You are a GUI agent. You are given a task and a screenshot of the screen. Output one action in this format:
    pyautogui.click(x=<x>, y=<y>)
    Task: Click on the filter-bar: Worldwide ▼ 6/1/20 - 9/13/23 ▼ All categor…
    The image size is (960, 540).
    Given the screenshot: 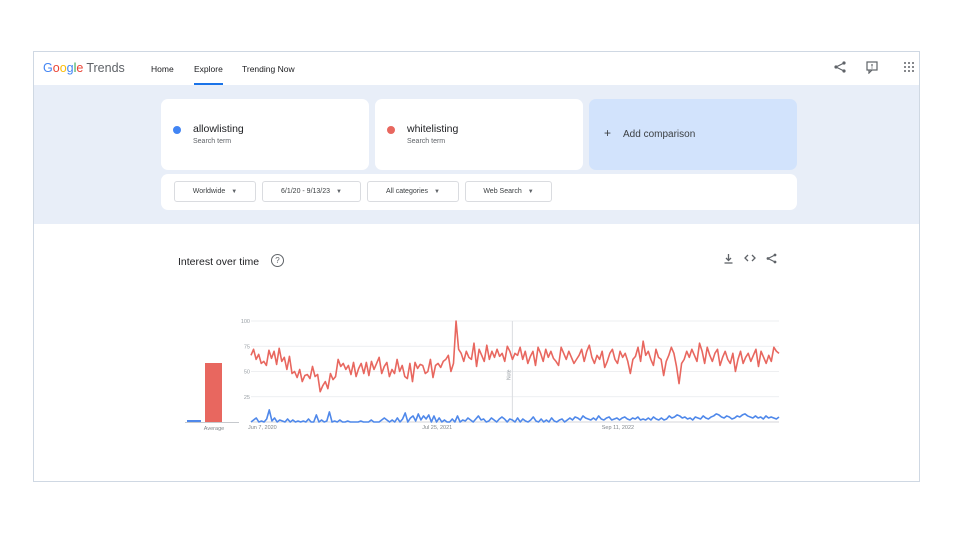 What is the action you would take?
    pyautogui.click(x=479, y=192)
    